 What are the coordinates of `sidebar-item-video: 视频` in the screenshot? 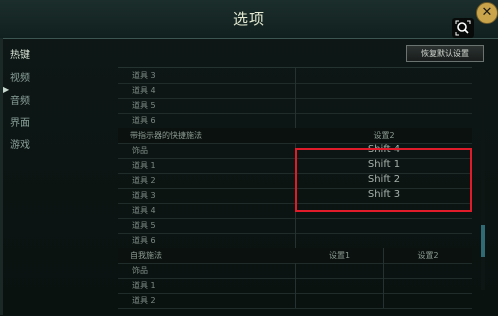 It's located at (20, 76).